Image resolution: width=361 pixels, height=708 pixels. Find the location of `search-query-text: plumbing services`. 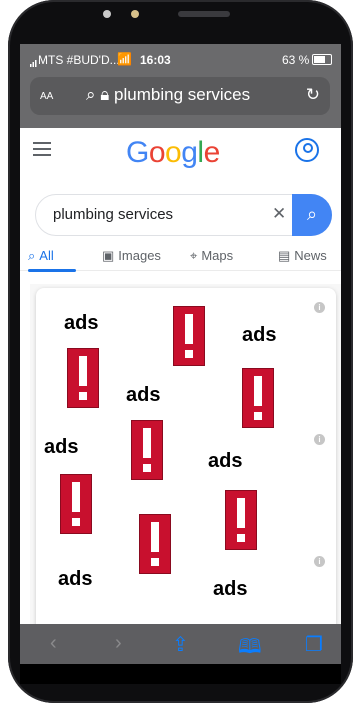

search-query-text: plumbing services is located at coordinates (113, 214).